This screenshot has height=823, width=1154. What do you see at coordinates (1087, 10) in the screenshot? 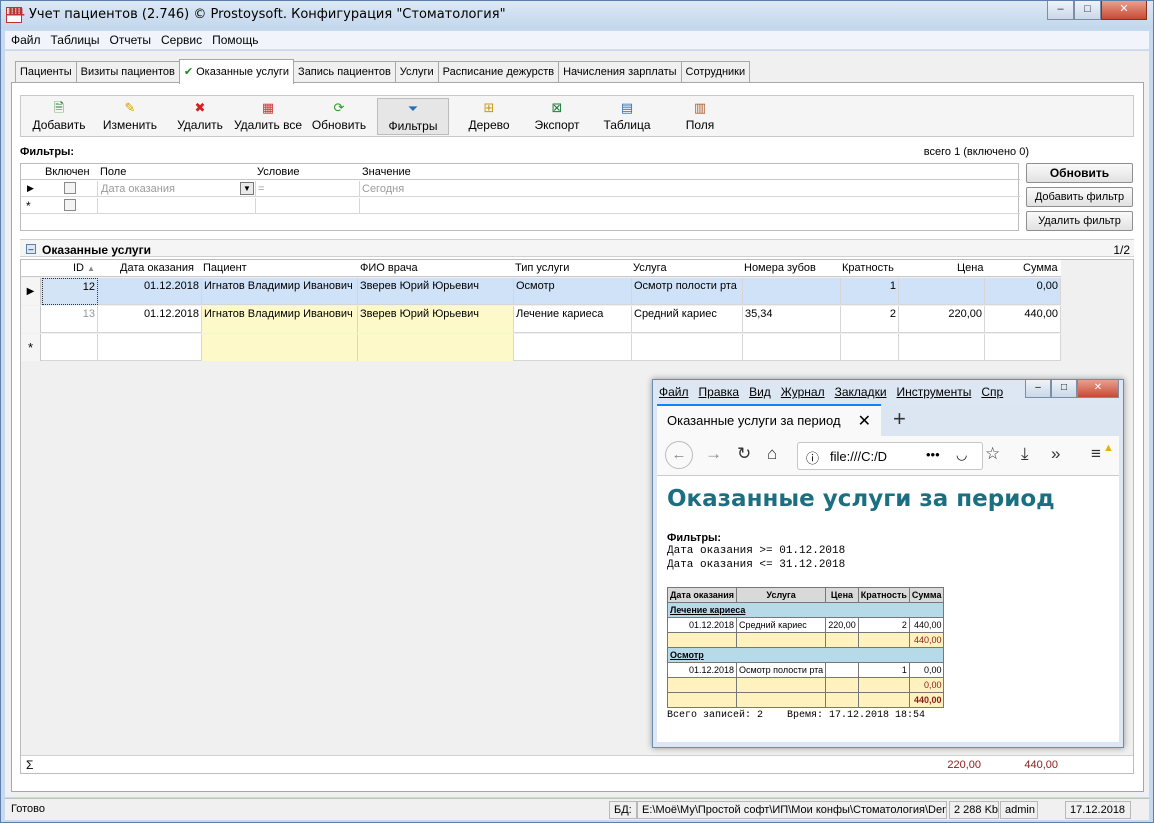
I see `maximize-button: □` at bounding box center [1087, 10].